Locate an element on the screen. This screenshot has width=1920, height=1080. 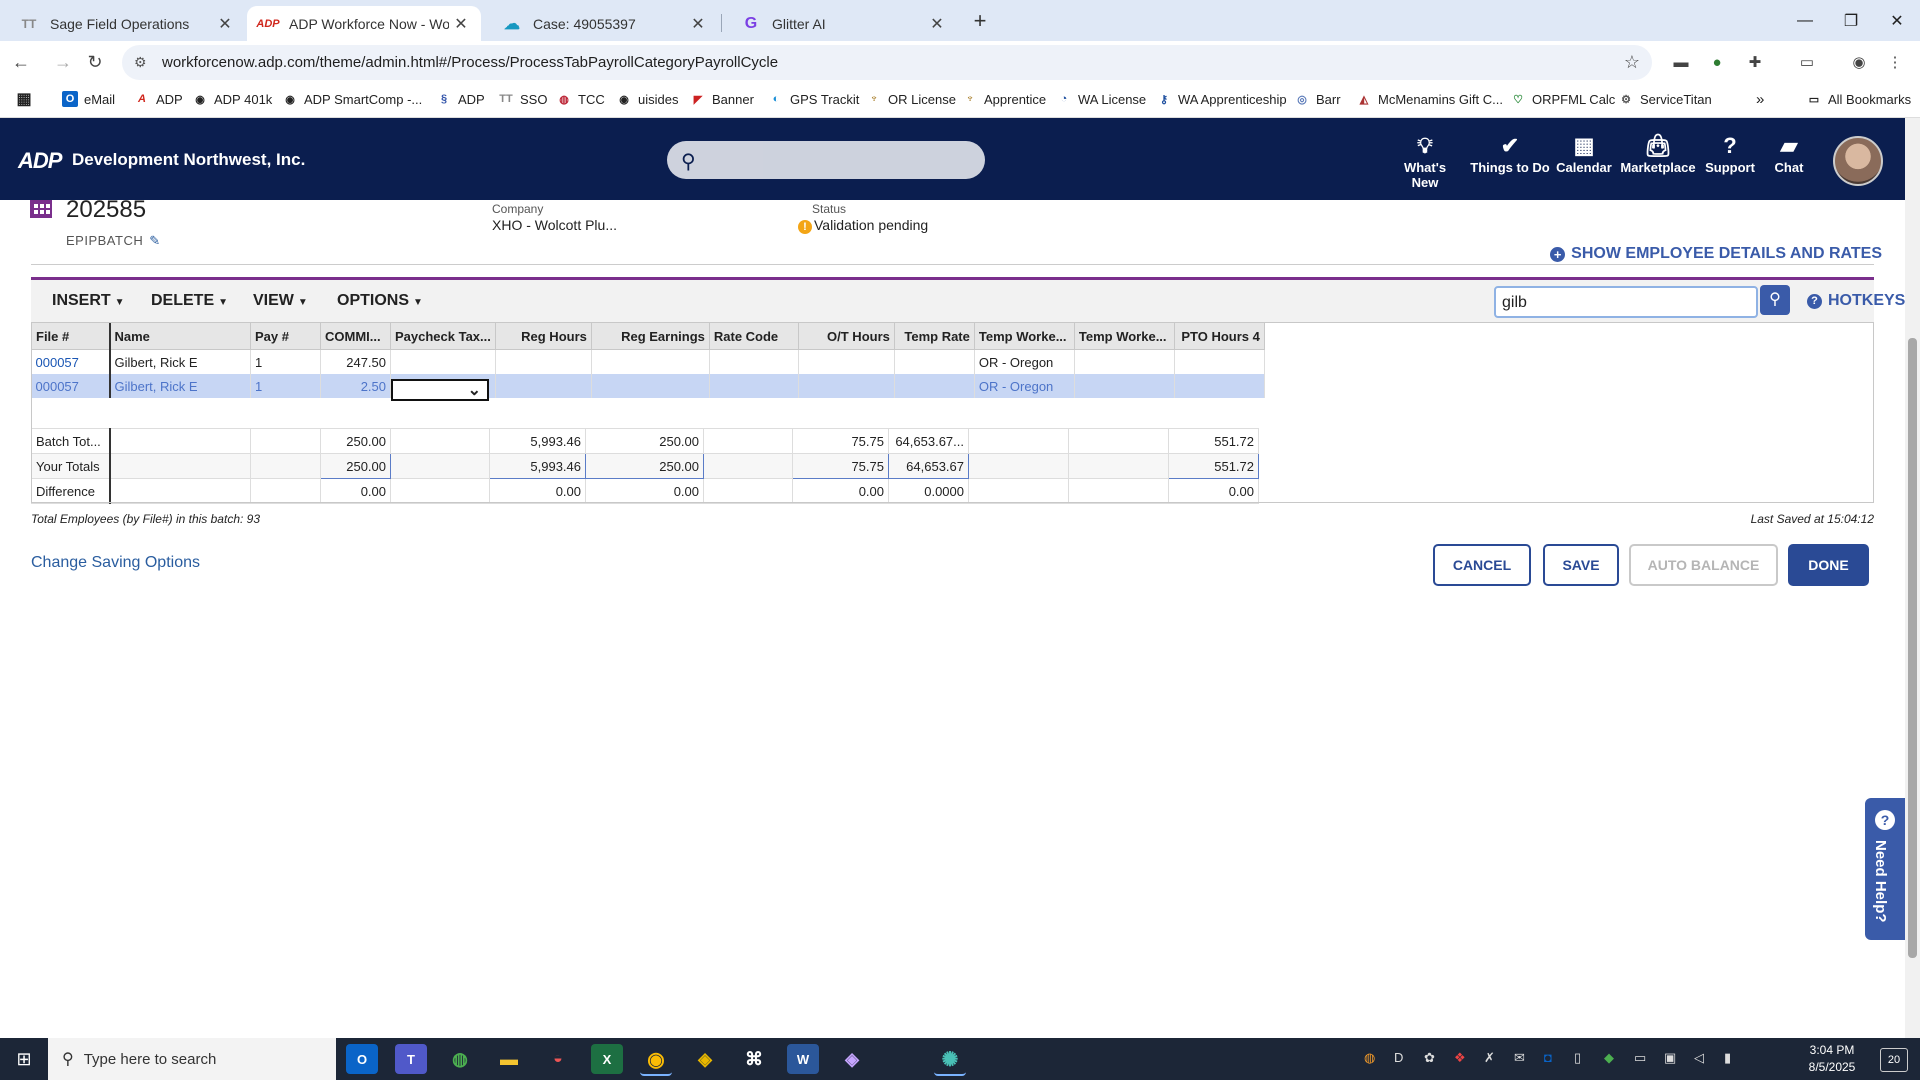
word-icon: W is located at coordinates (803, 1059).